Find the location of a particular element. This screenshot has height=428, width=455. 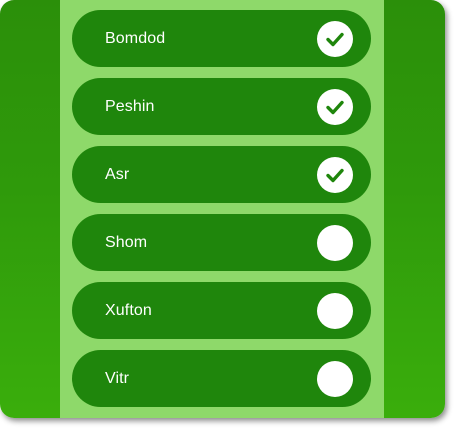

prayer-row-vitr: Vitr is located at coordinates (221, 378).